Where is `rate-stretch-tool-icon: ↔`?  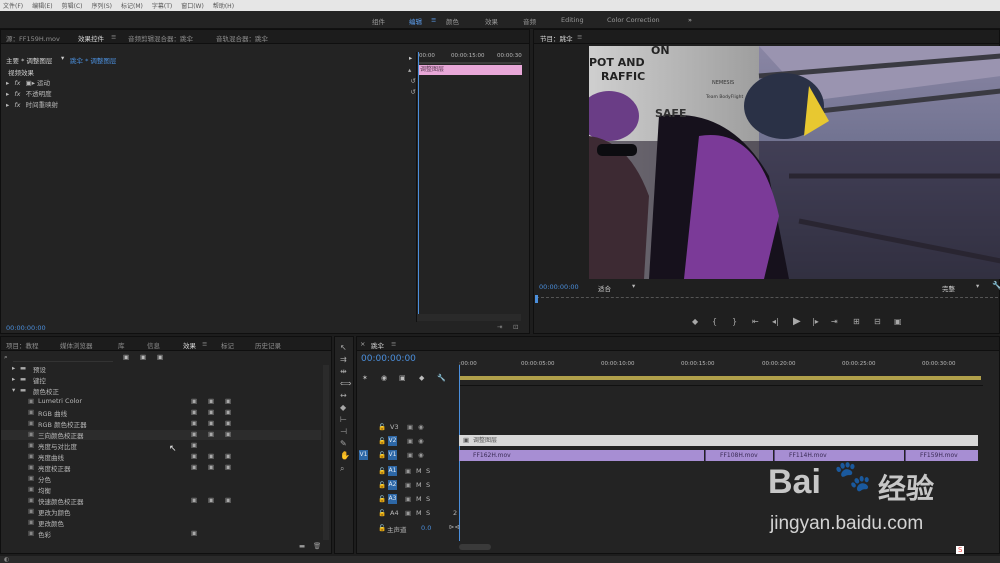
rate-stretch-tool-icon: ↔ is located at coordinates (343, 395).